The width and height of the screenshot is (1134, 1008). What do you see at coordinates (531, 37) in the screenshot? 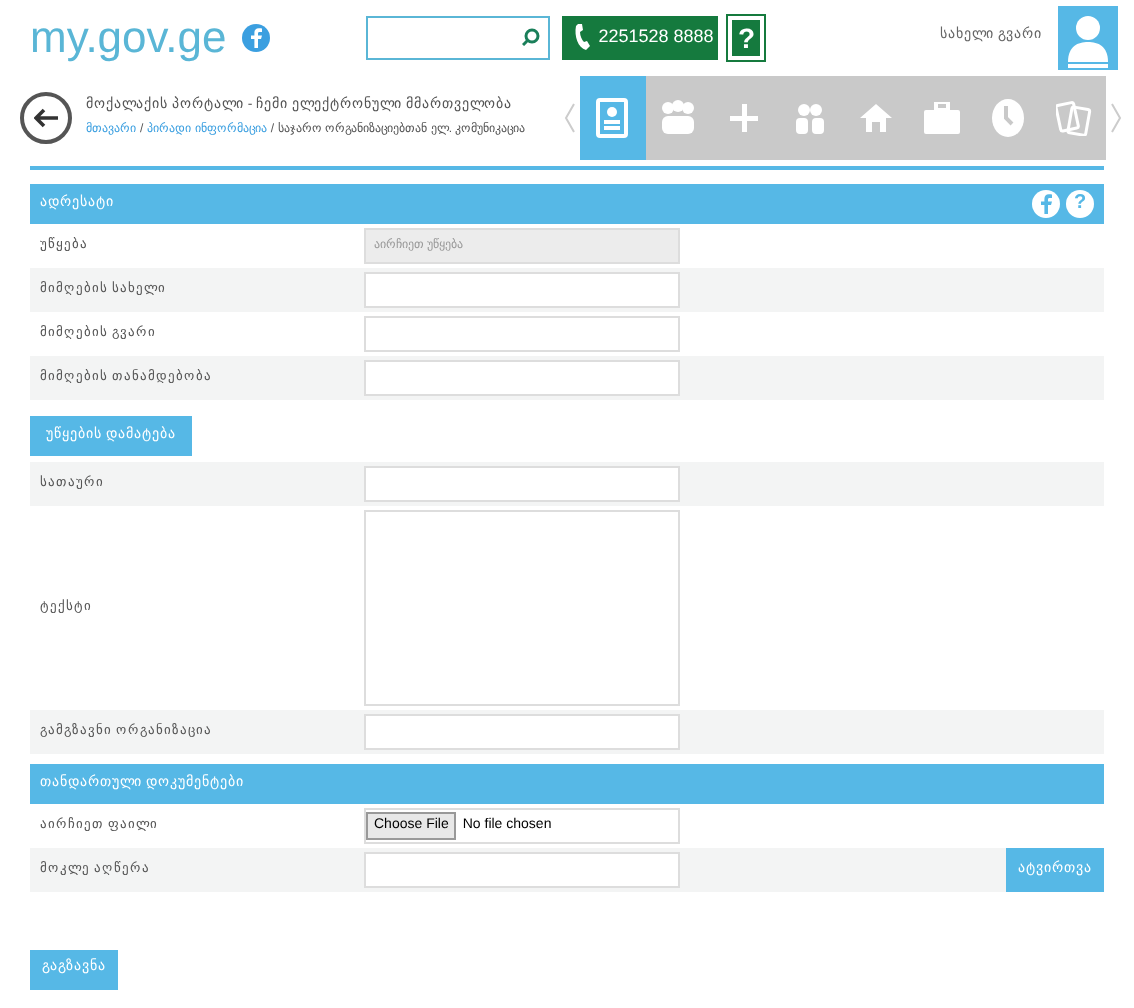
I see `search-icon` at bounding box center [531, 37].